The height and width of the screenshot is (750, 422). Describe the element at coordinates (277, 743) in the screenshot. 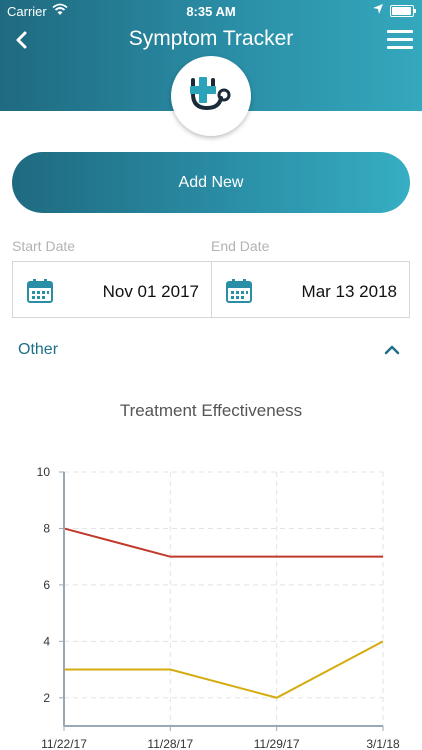

I see `x-tick-label: 11/29/17` at that location.